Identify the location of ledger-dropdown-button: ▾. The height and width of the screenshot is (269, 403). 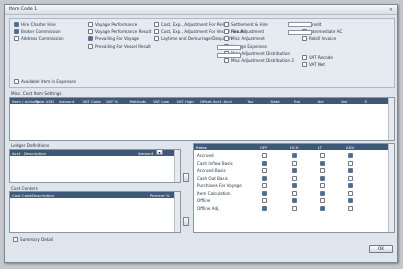
(159, 152).